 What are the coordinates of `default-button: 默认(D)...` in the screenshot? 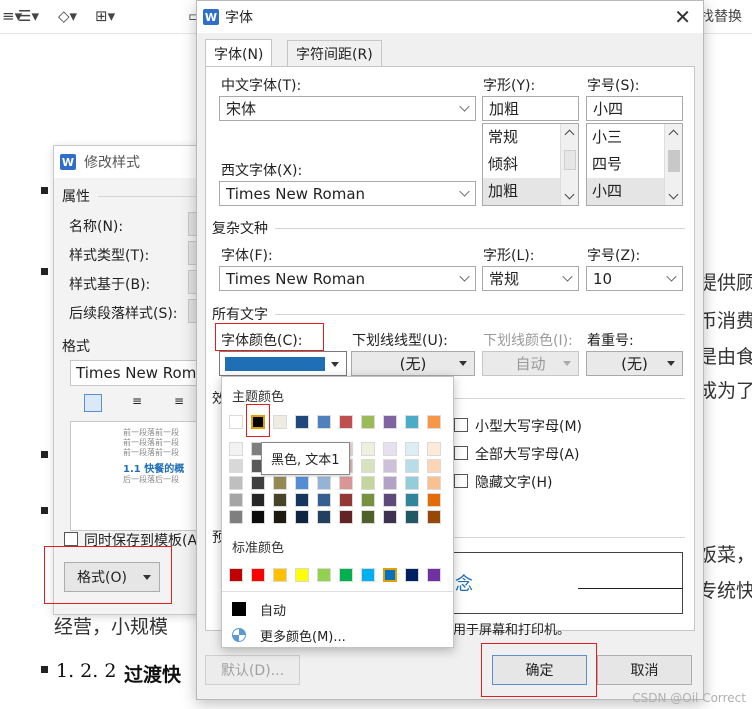 It's located at (252, 670).